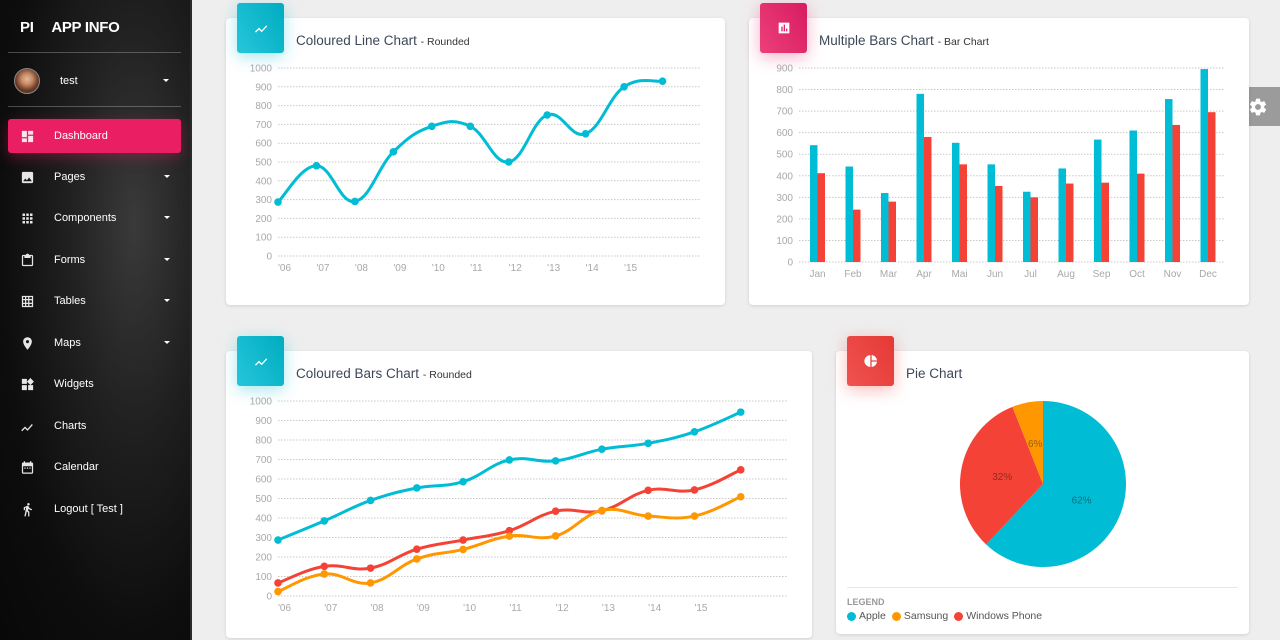 The image size is (1280, 640). What do you see at coordinates (998, 616) in the screenshot?
I see `legend-item: Windows Phone` at bounding box center [998, 616].